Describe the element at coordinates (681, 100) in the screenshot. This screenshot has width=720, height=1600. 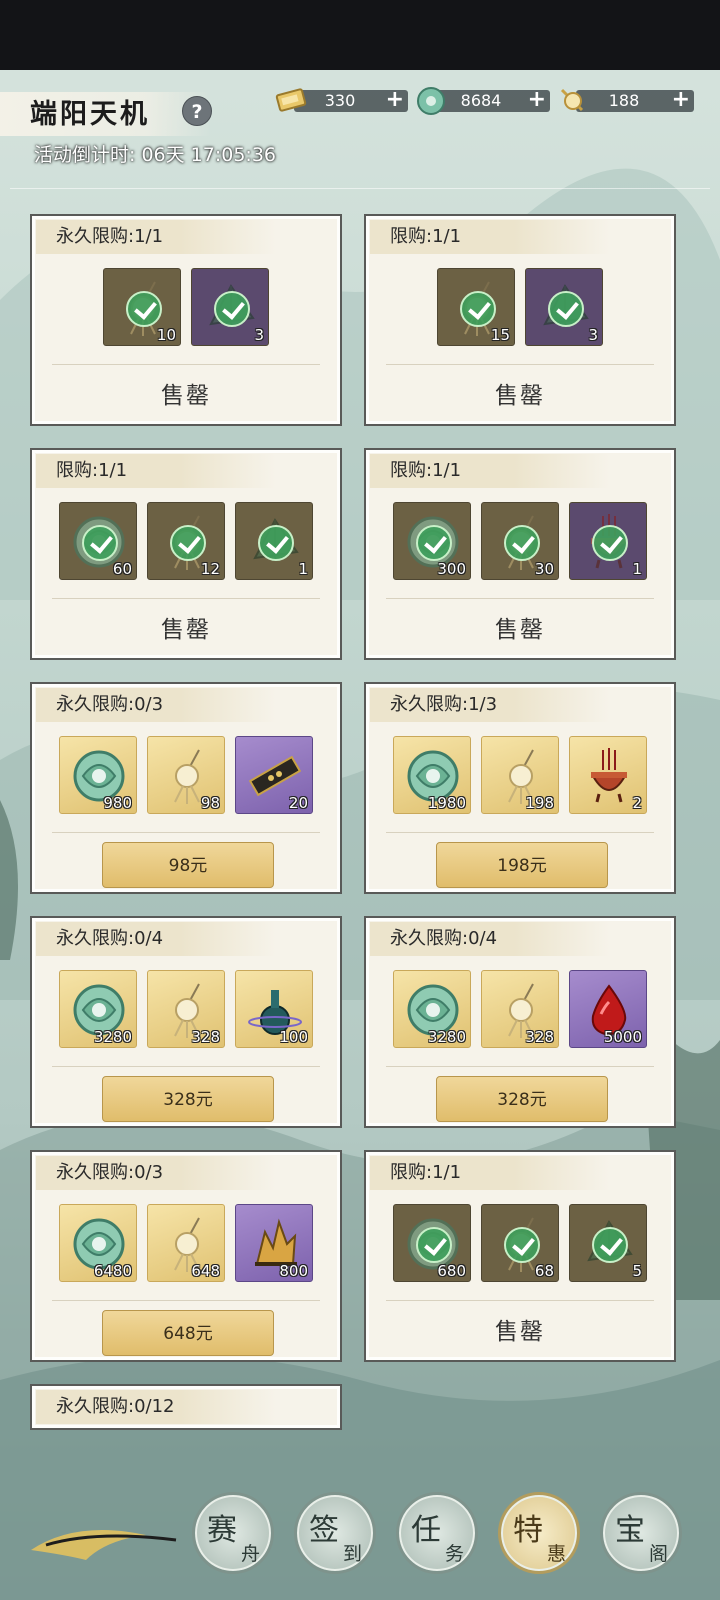
I see `add-pendant-button: +` at that location.